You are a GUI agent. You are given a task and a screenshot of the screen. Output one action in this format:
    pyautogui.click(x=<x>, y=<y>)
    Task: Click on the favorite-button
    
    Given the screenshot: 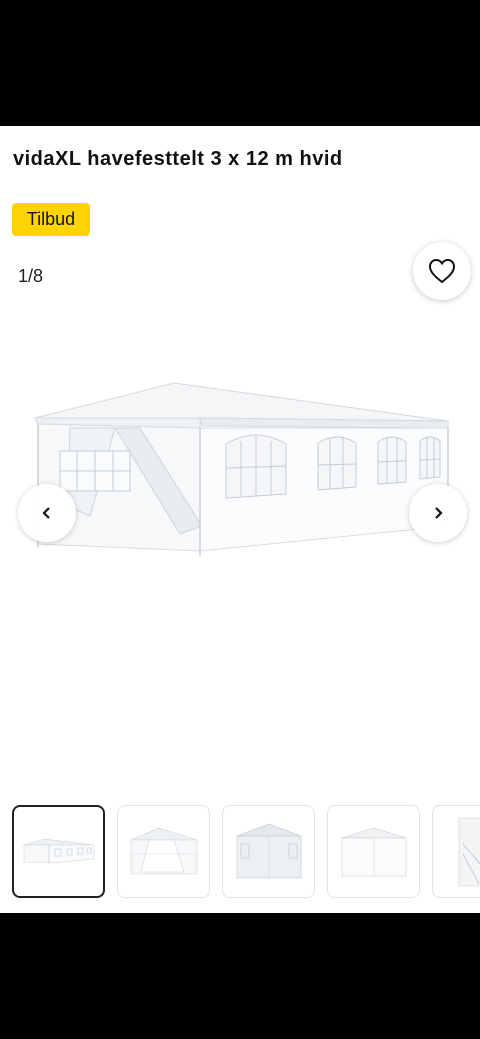 What is the action you would take?
    pyautogui.click(x=442, y=271)
    